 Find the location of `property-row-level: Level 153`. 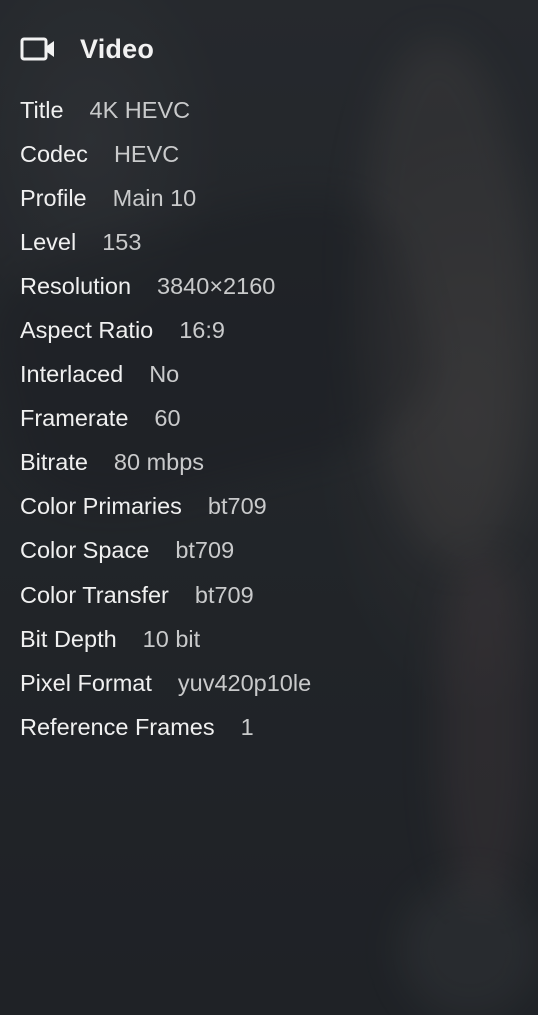

property-row-level: Level 153 is located at coordinates (269, 242).